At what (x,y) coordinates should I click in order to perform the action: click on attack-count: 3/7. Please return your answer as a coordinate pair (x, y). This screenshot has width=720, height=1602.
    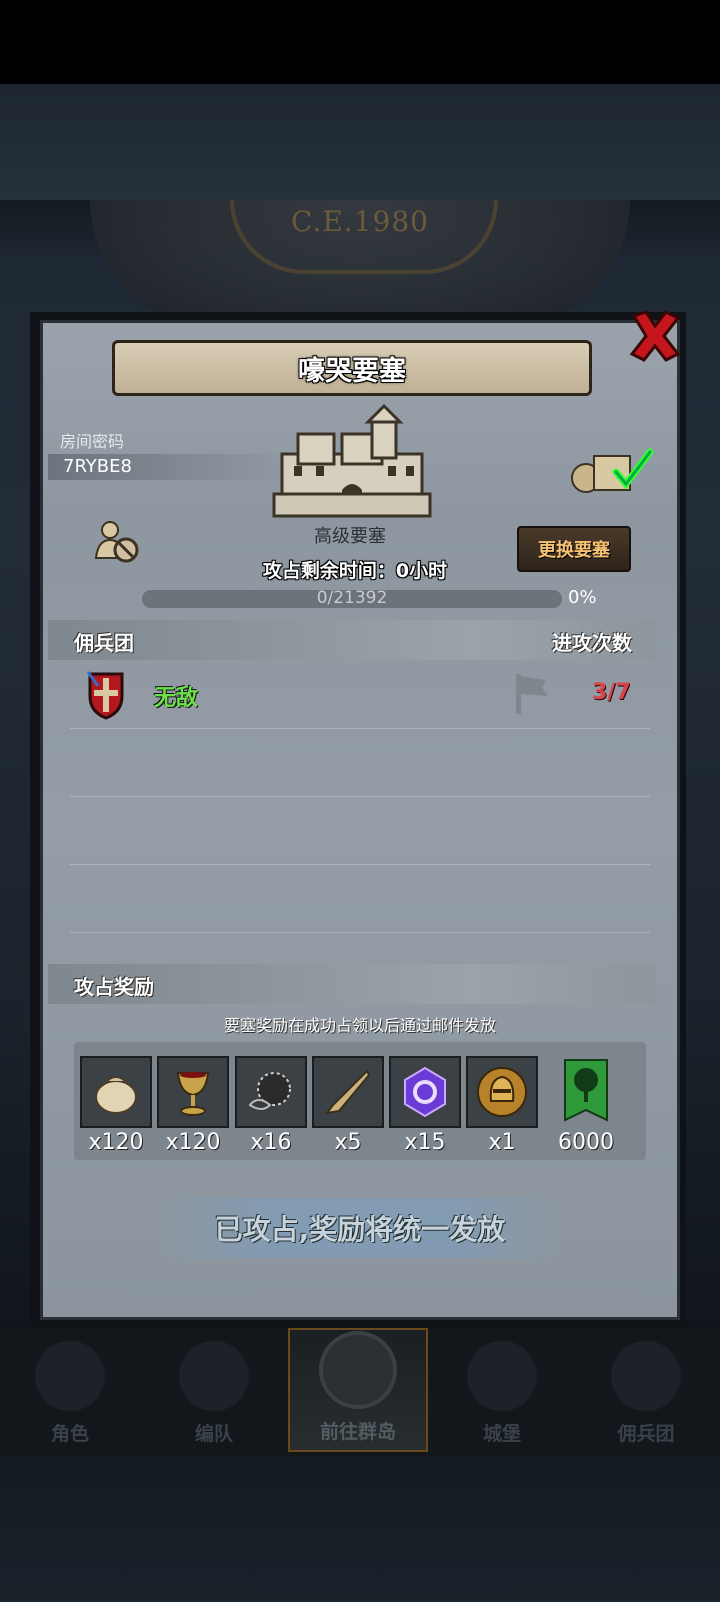
    Looking at the image, I should click on (611, 692).